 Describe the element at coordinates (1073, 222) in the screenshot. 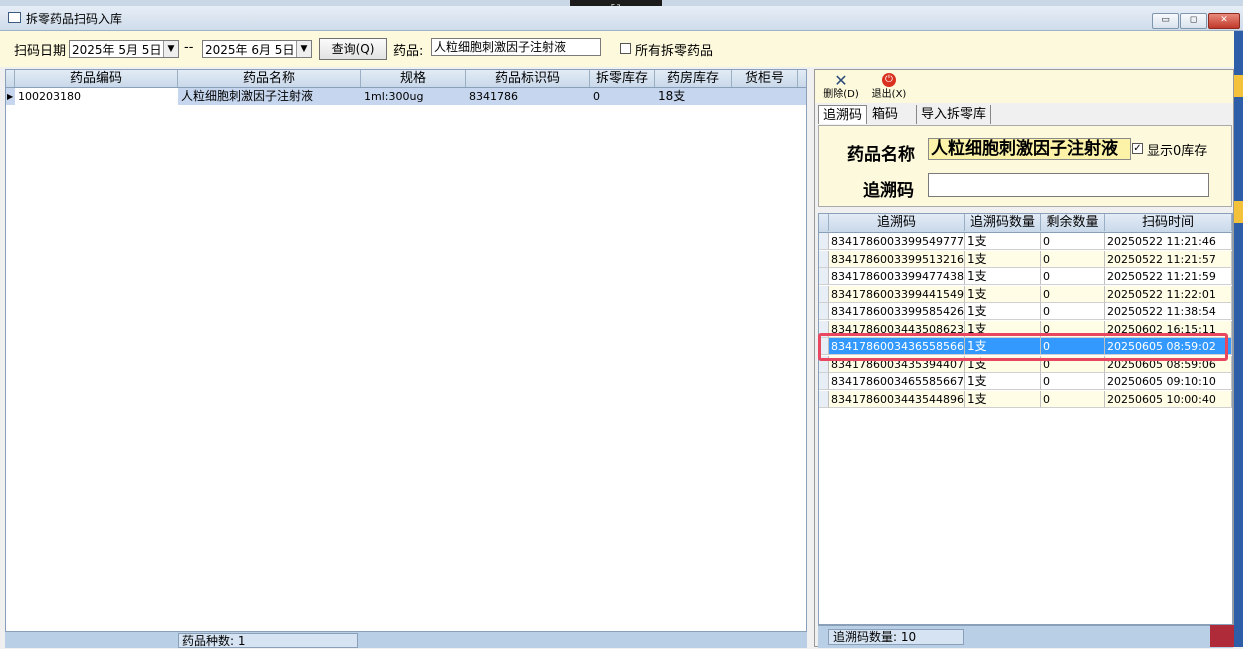

I see `col-remain-qty: 剩余数量` at that location.